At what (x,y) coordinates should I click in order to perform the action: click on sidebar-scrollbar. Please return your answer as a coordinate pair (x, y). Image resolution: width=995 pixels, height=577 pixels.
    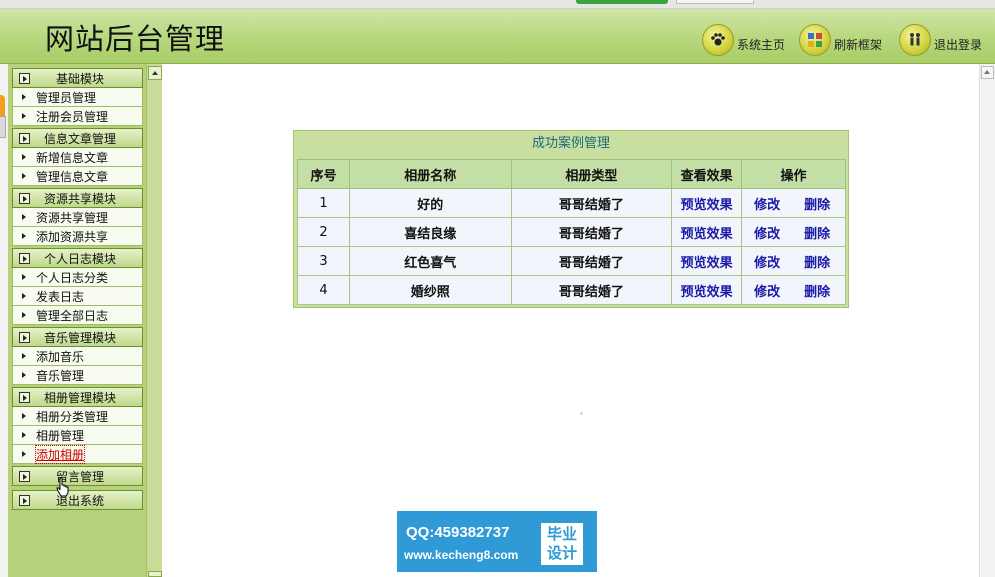
    Looking at the image, I should click on (154, 320).